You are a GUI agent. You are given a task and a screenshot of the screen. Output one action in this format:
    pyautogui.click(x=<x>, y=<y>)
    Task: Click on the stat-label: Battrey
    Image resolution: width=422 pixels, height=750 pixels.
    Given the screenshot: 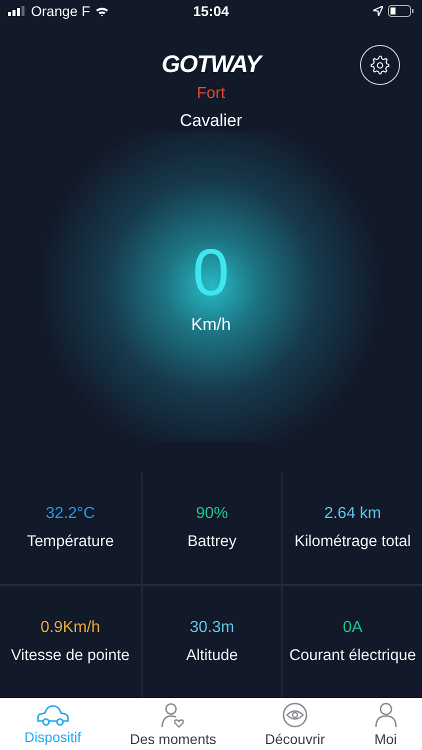 What is the action you would take?
    pyautogui.click(x=212, y=542)
    